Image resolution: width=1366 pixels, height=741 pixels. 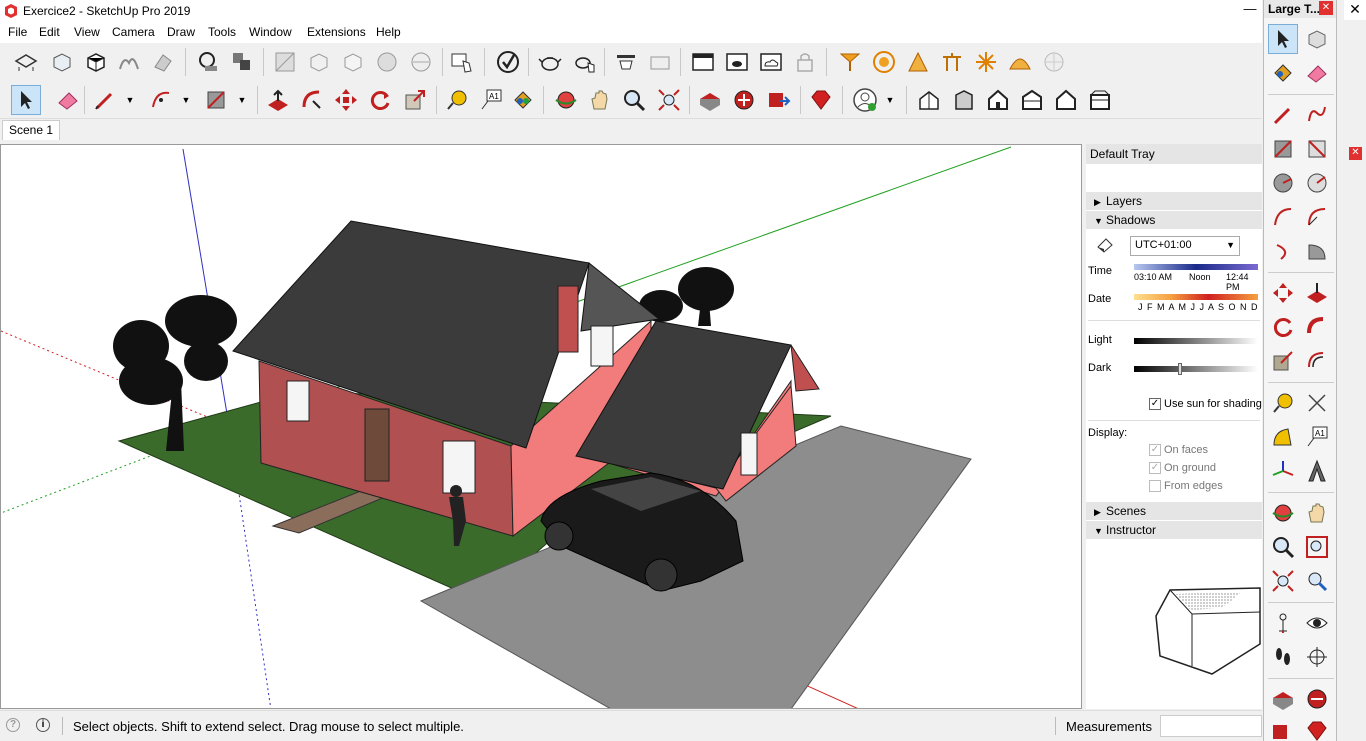 What do you see at coordinates (181, 32) in the screenshot?
I see `menu-draw: Draw` at bounding box center [181, 32].